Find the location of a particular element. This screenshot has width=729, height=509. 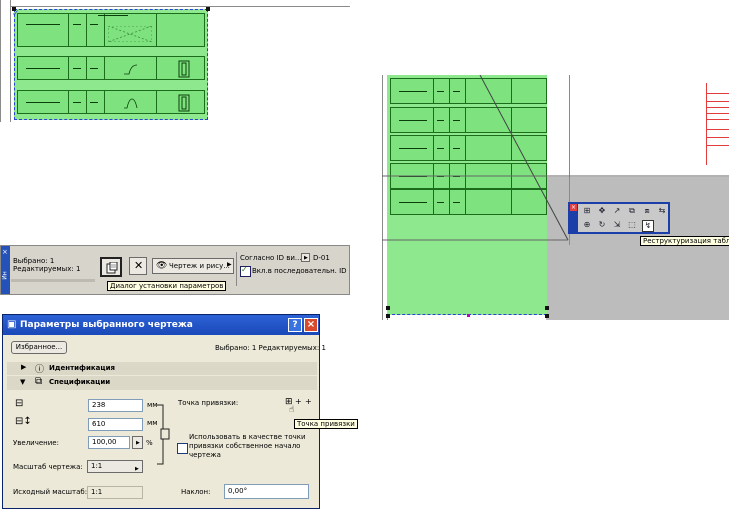

scale-value: 1:1 is located at coordinates (97, 466).